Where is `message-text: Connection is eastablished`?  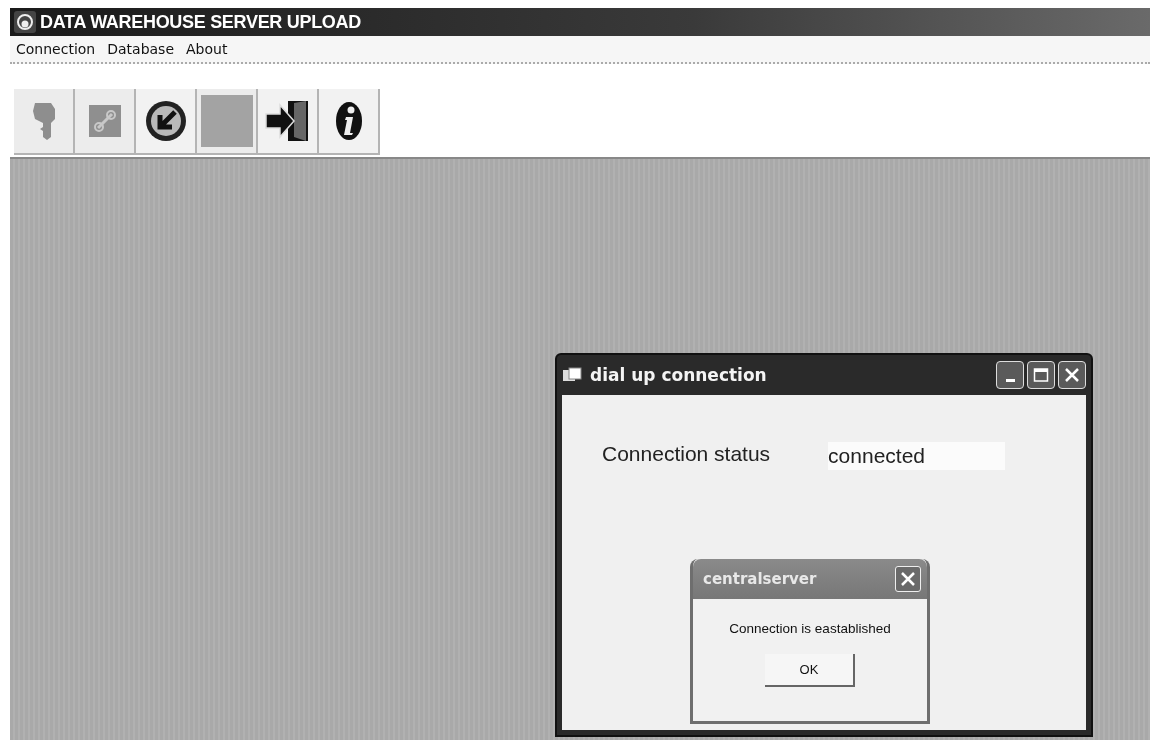 message-text: Connection is eastablished is located at coordinates (810, 628).